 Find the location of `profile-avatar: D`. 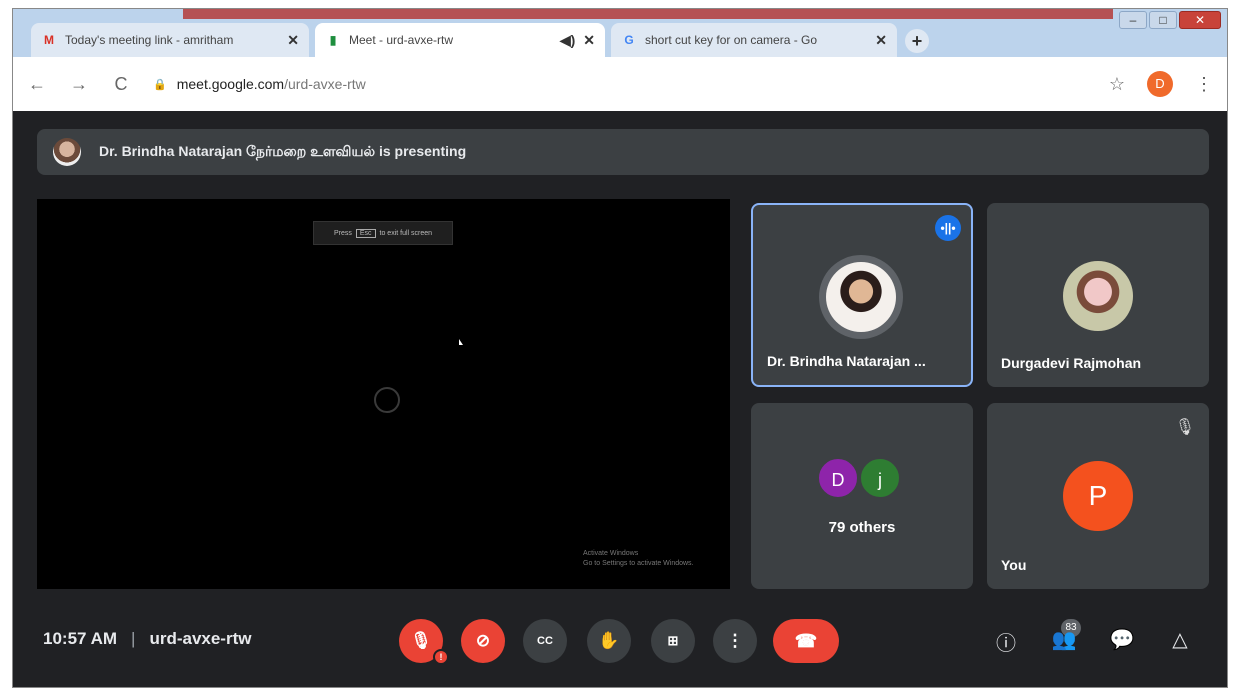

profile-avatar: D is located at coordinates (1160, 84).